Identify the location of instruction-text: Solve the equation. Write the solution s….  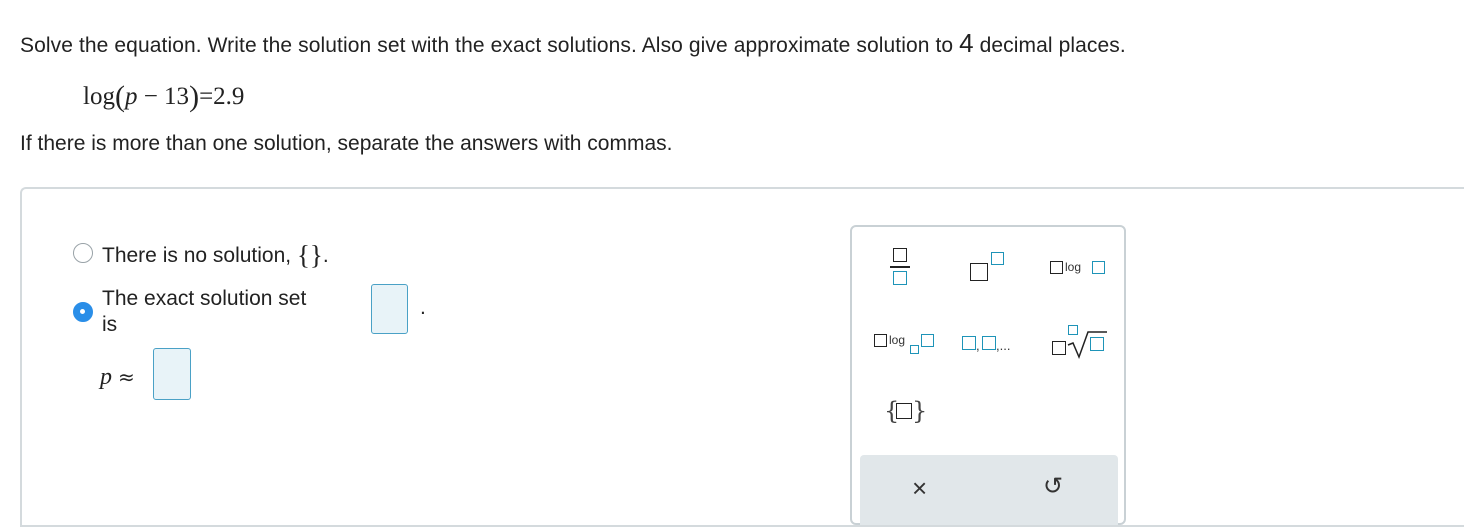
(573, 43).